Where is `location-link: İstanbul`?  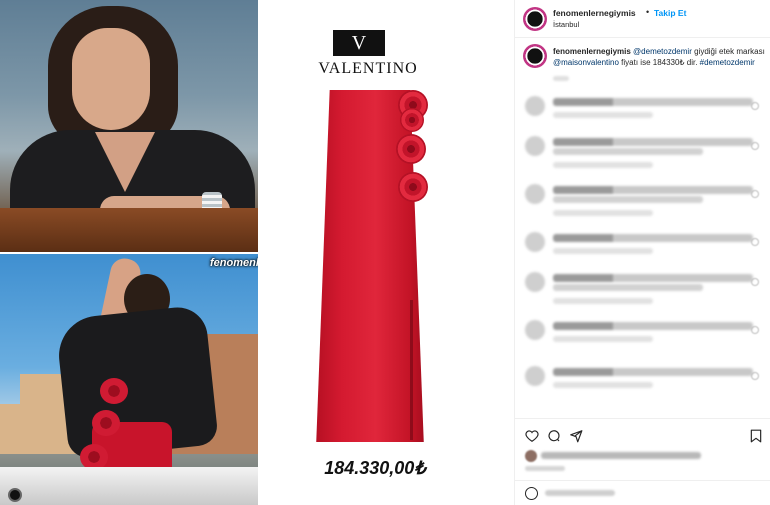 location-link: İstanbul is located at coordinates (566, 24).